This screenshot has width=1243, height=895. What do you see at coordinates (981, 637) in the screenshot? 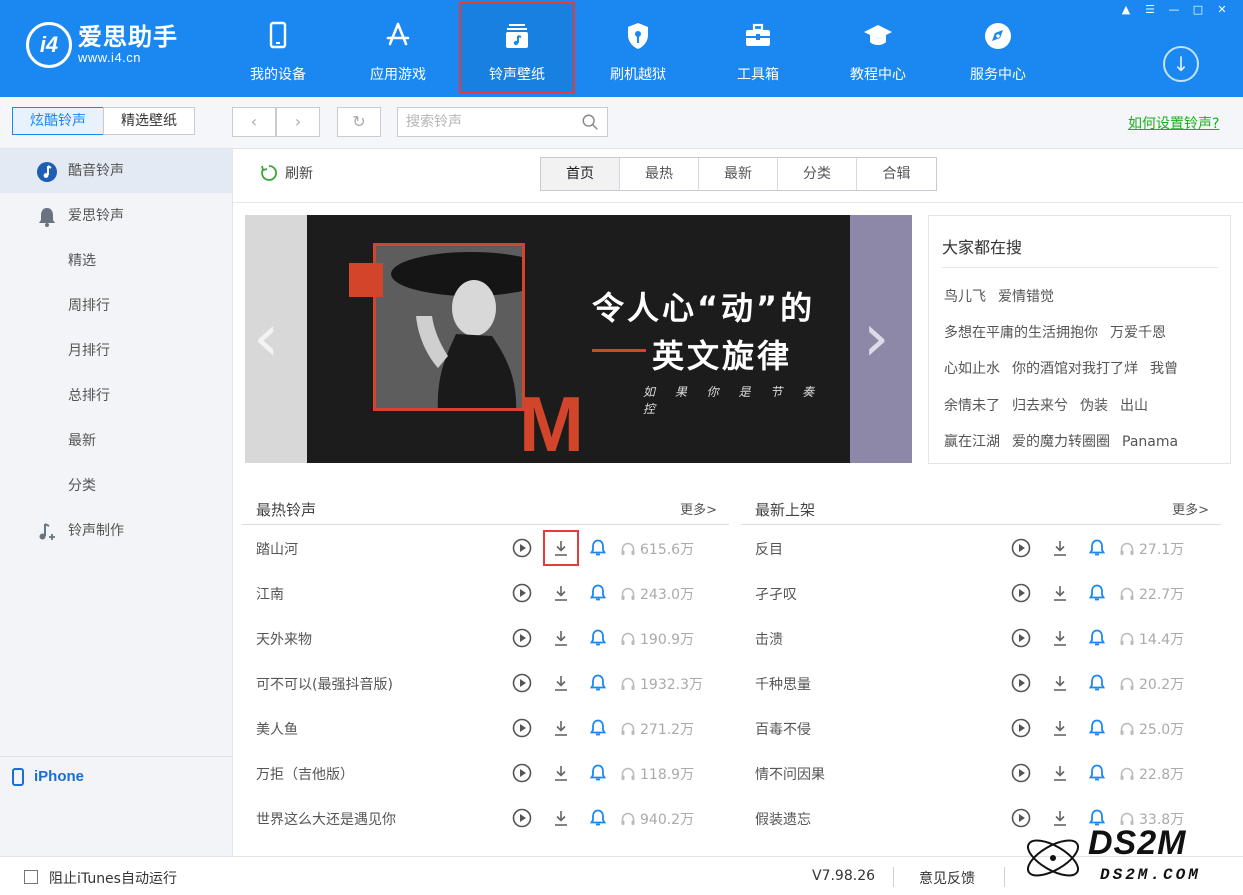
I see `ringtone-row: 击溃 14.4万` at bounding box center [981, 637].